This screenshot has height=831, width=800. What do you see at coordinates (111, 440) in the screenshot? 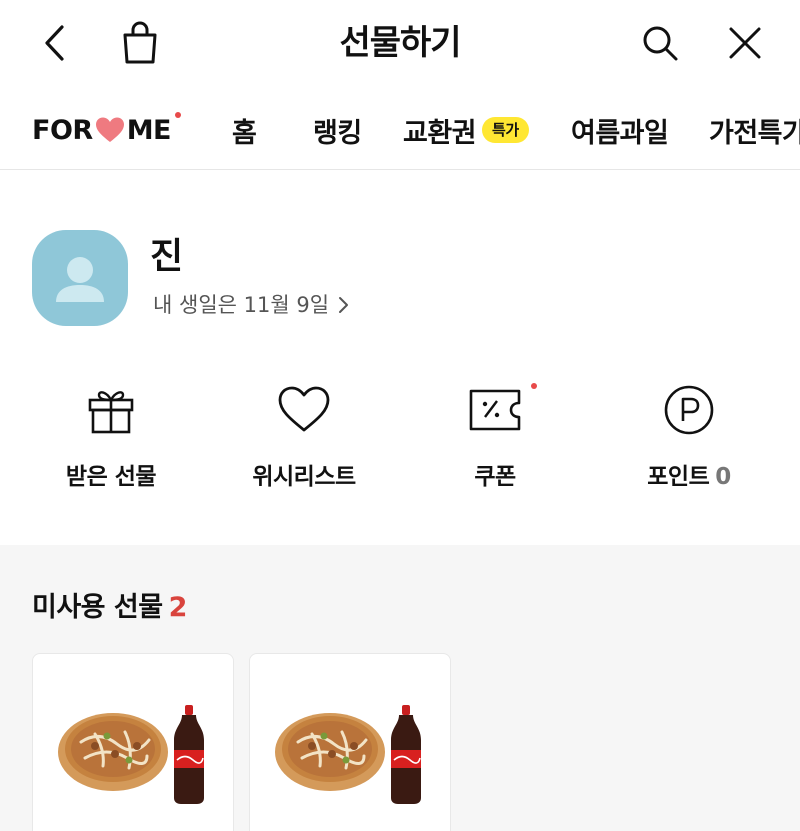
I see `received-gifts-button: 받은 선물` at bounding box center [111, 440].